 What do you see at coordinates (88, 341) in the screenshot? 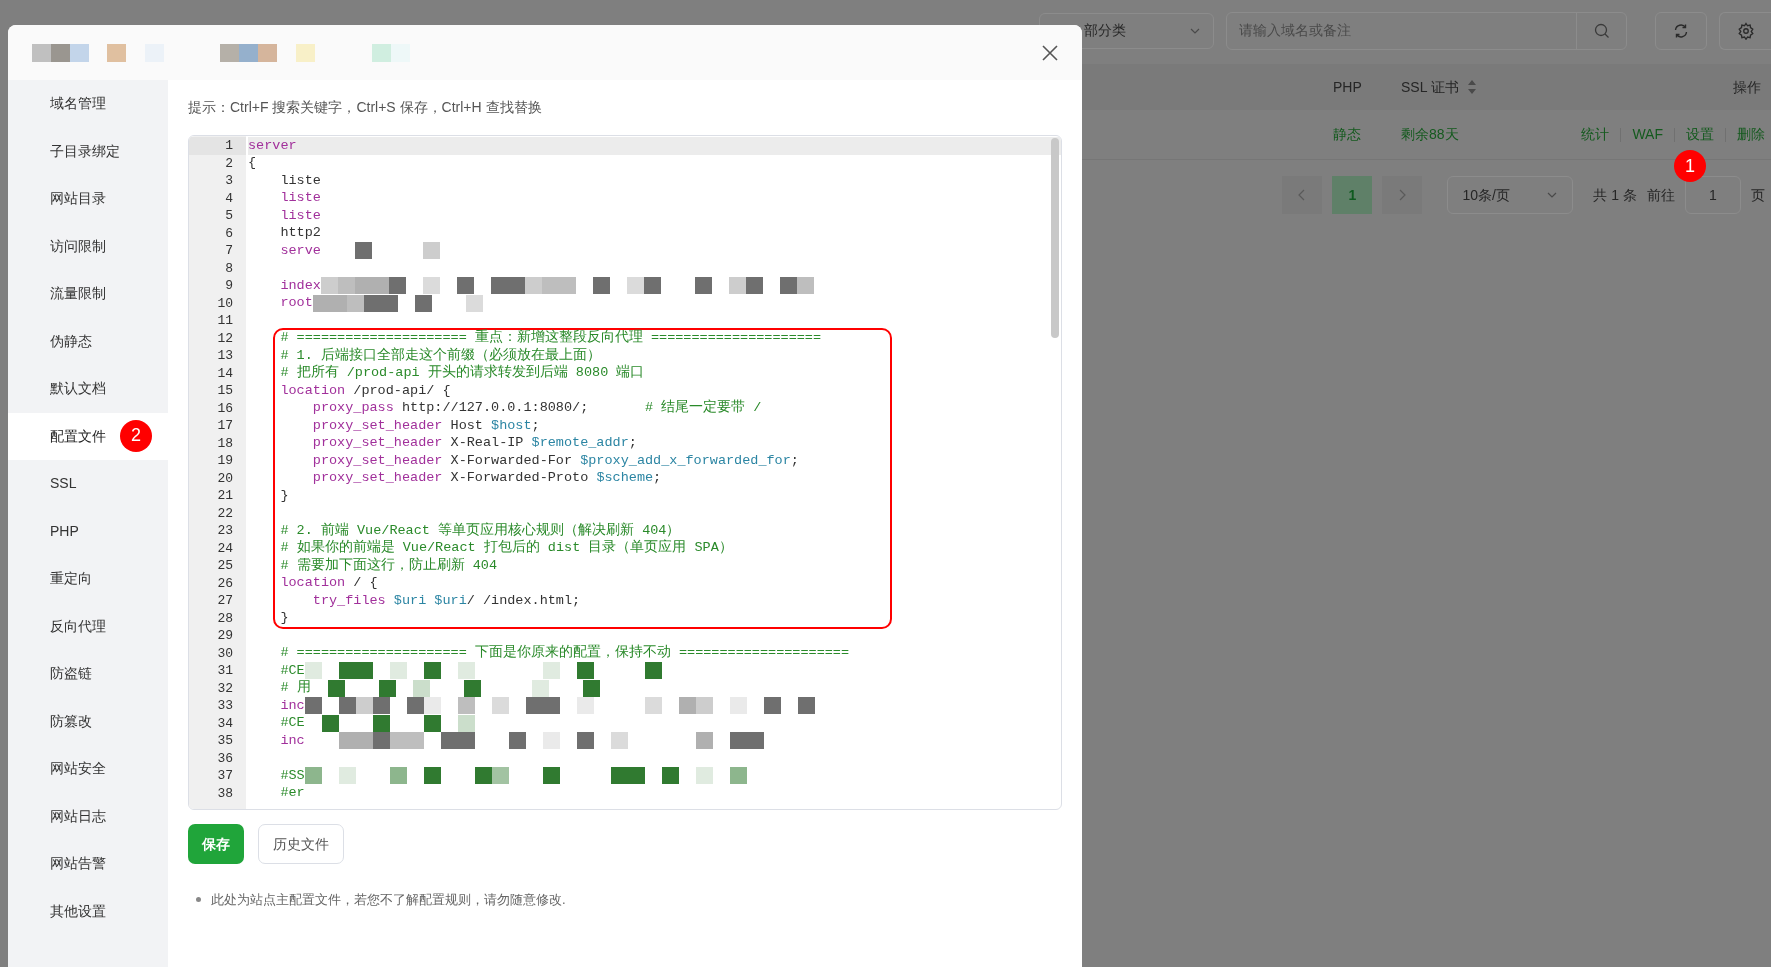
I see `sidebar-item: 伪静态` at bounding box center [88, 341].